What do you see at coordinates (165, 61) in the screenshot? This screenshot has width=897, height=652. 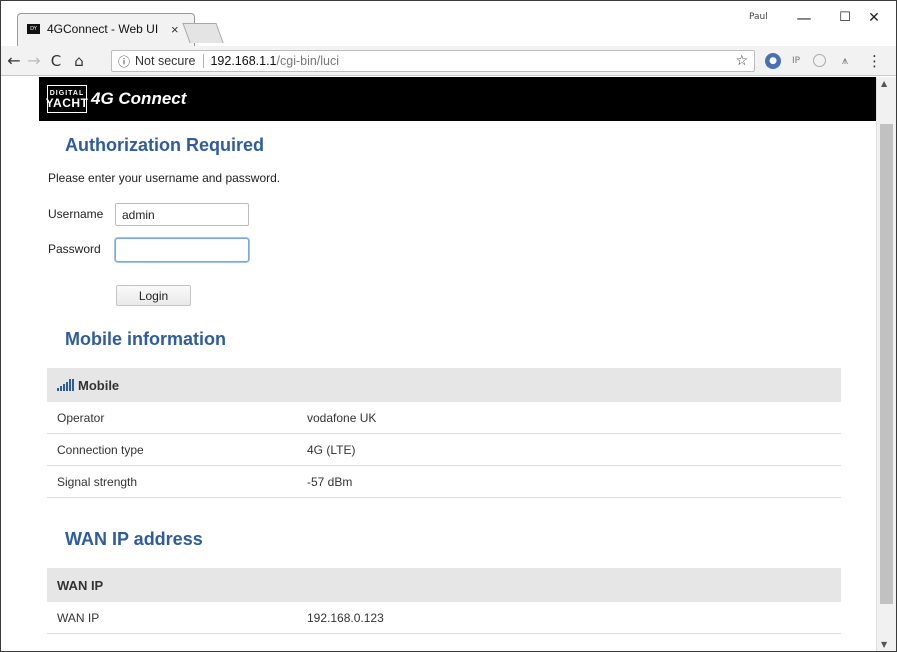 I see `security-status: Not secure` at bounding box center [165, 61].